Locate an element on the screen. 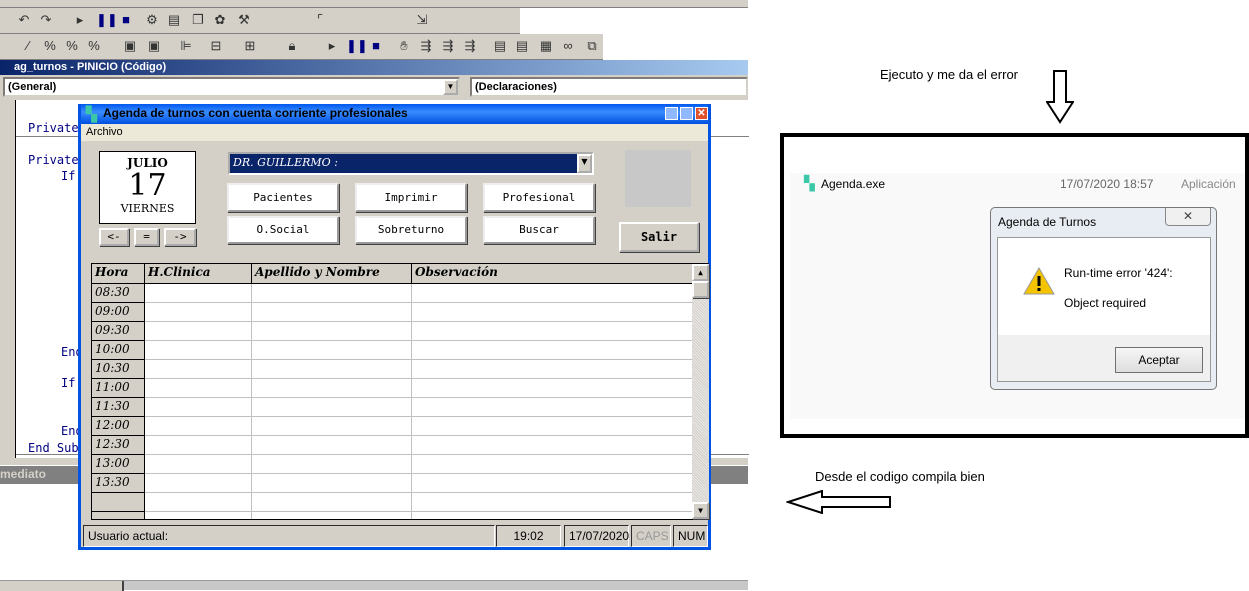 Image resolution: width=1249 pixels, height=591 pixels. object-browser-icon: ✿ is located at coordinates (220, 20).